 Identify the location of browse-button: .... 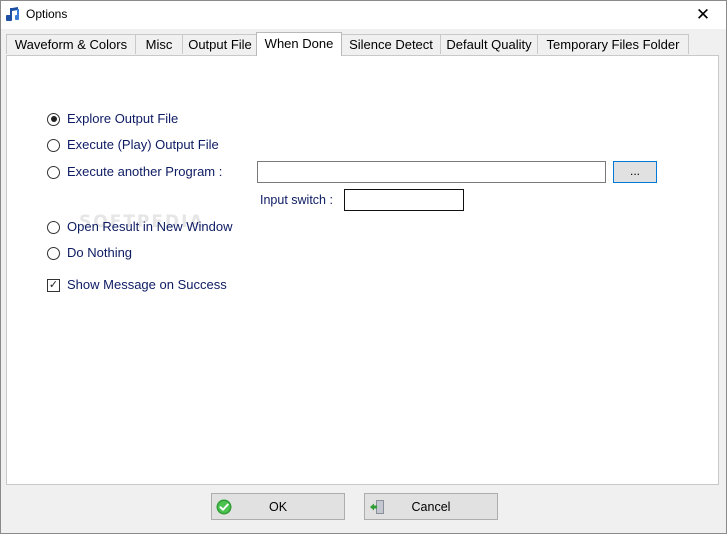
(635, 172).